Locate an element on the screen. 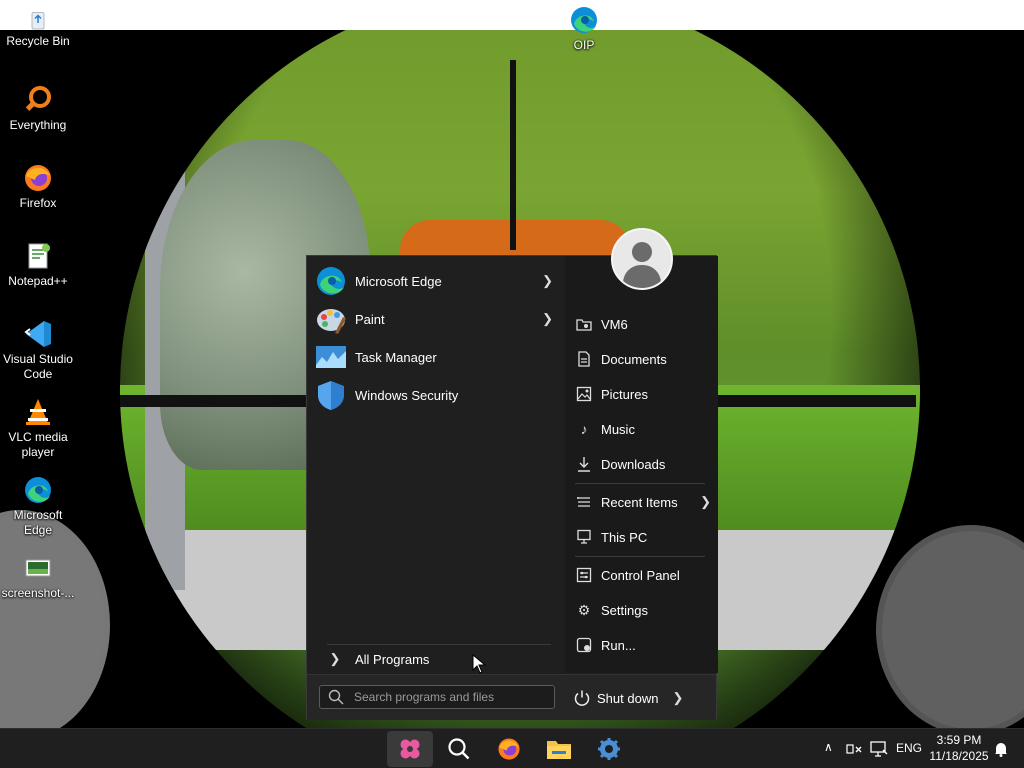 The height and width of the screenshot is (768, 1024). user-folder-icon is located at coordinates (584, 324).